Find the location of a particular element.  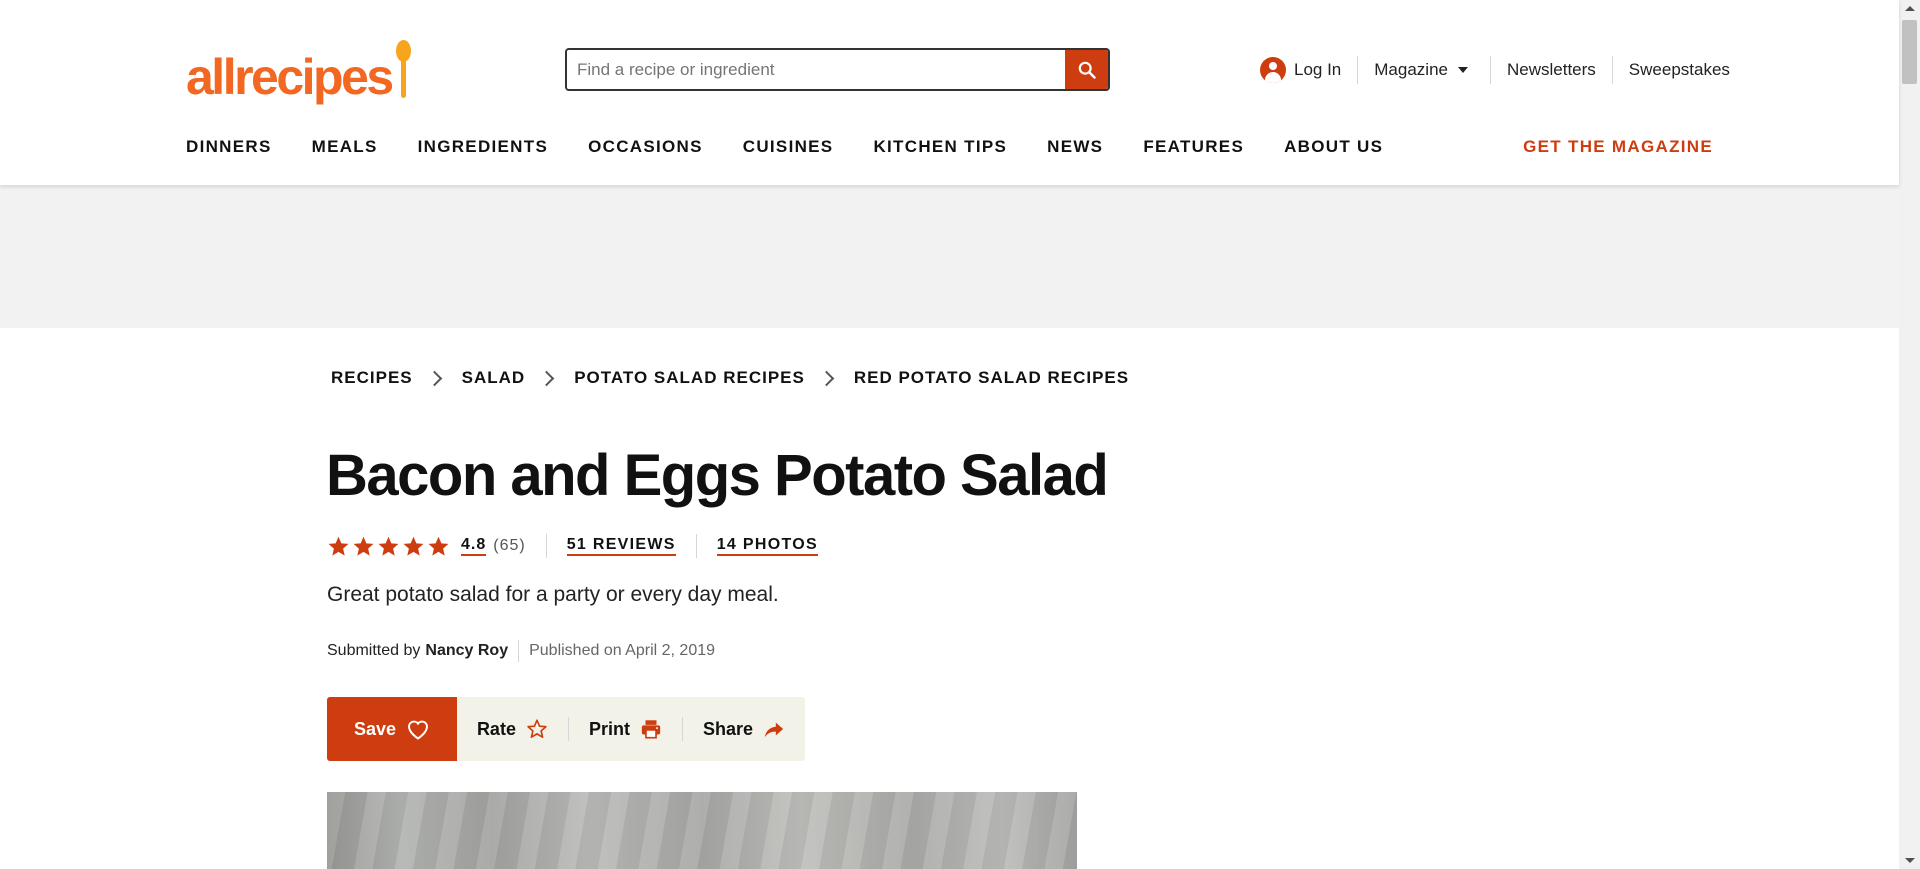

nav-item-kitchen-tips: KITCHEN TIPS is located at coordinates (940, 147).